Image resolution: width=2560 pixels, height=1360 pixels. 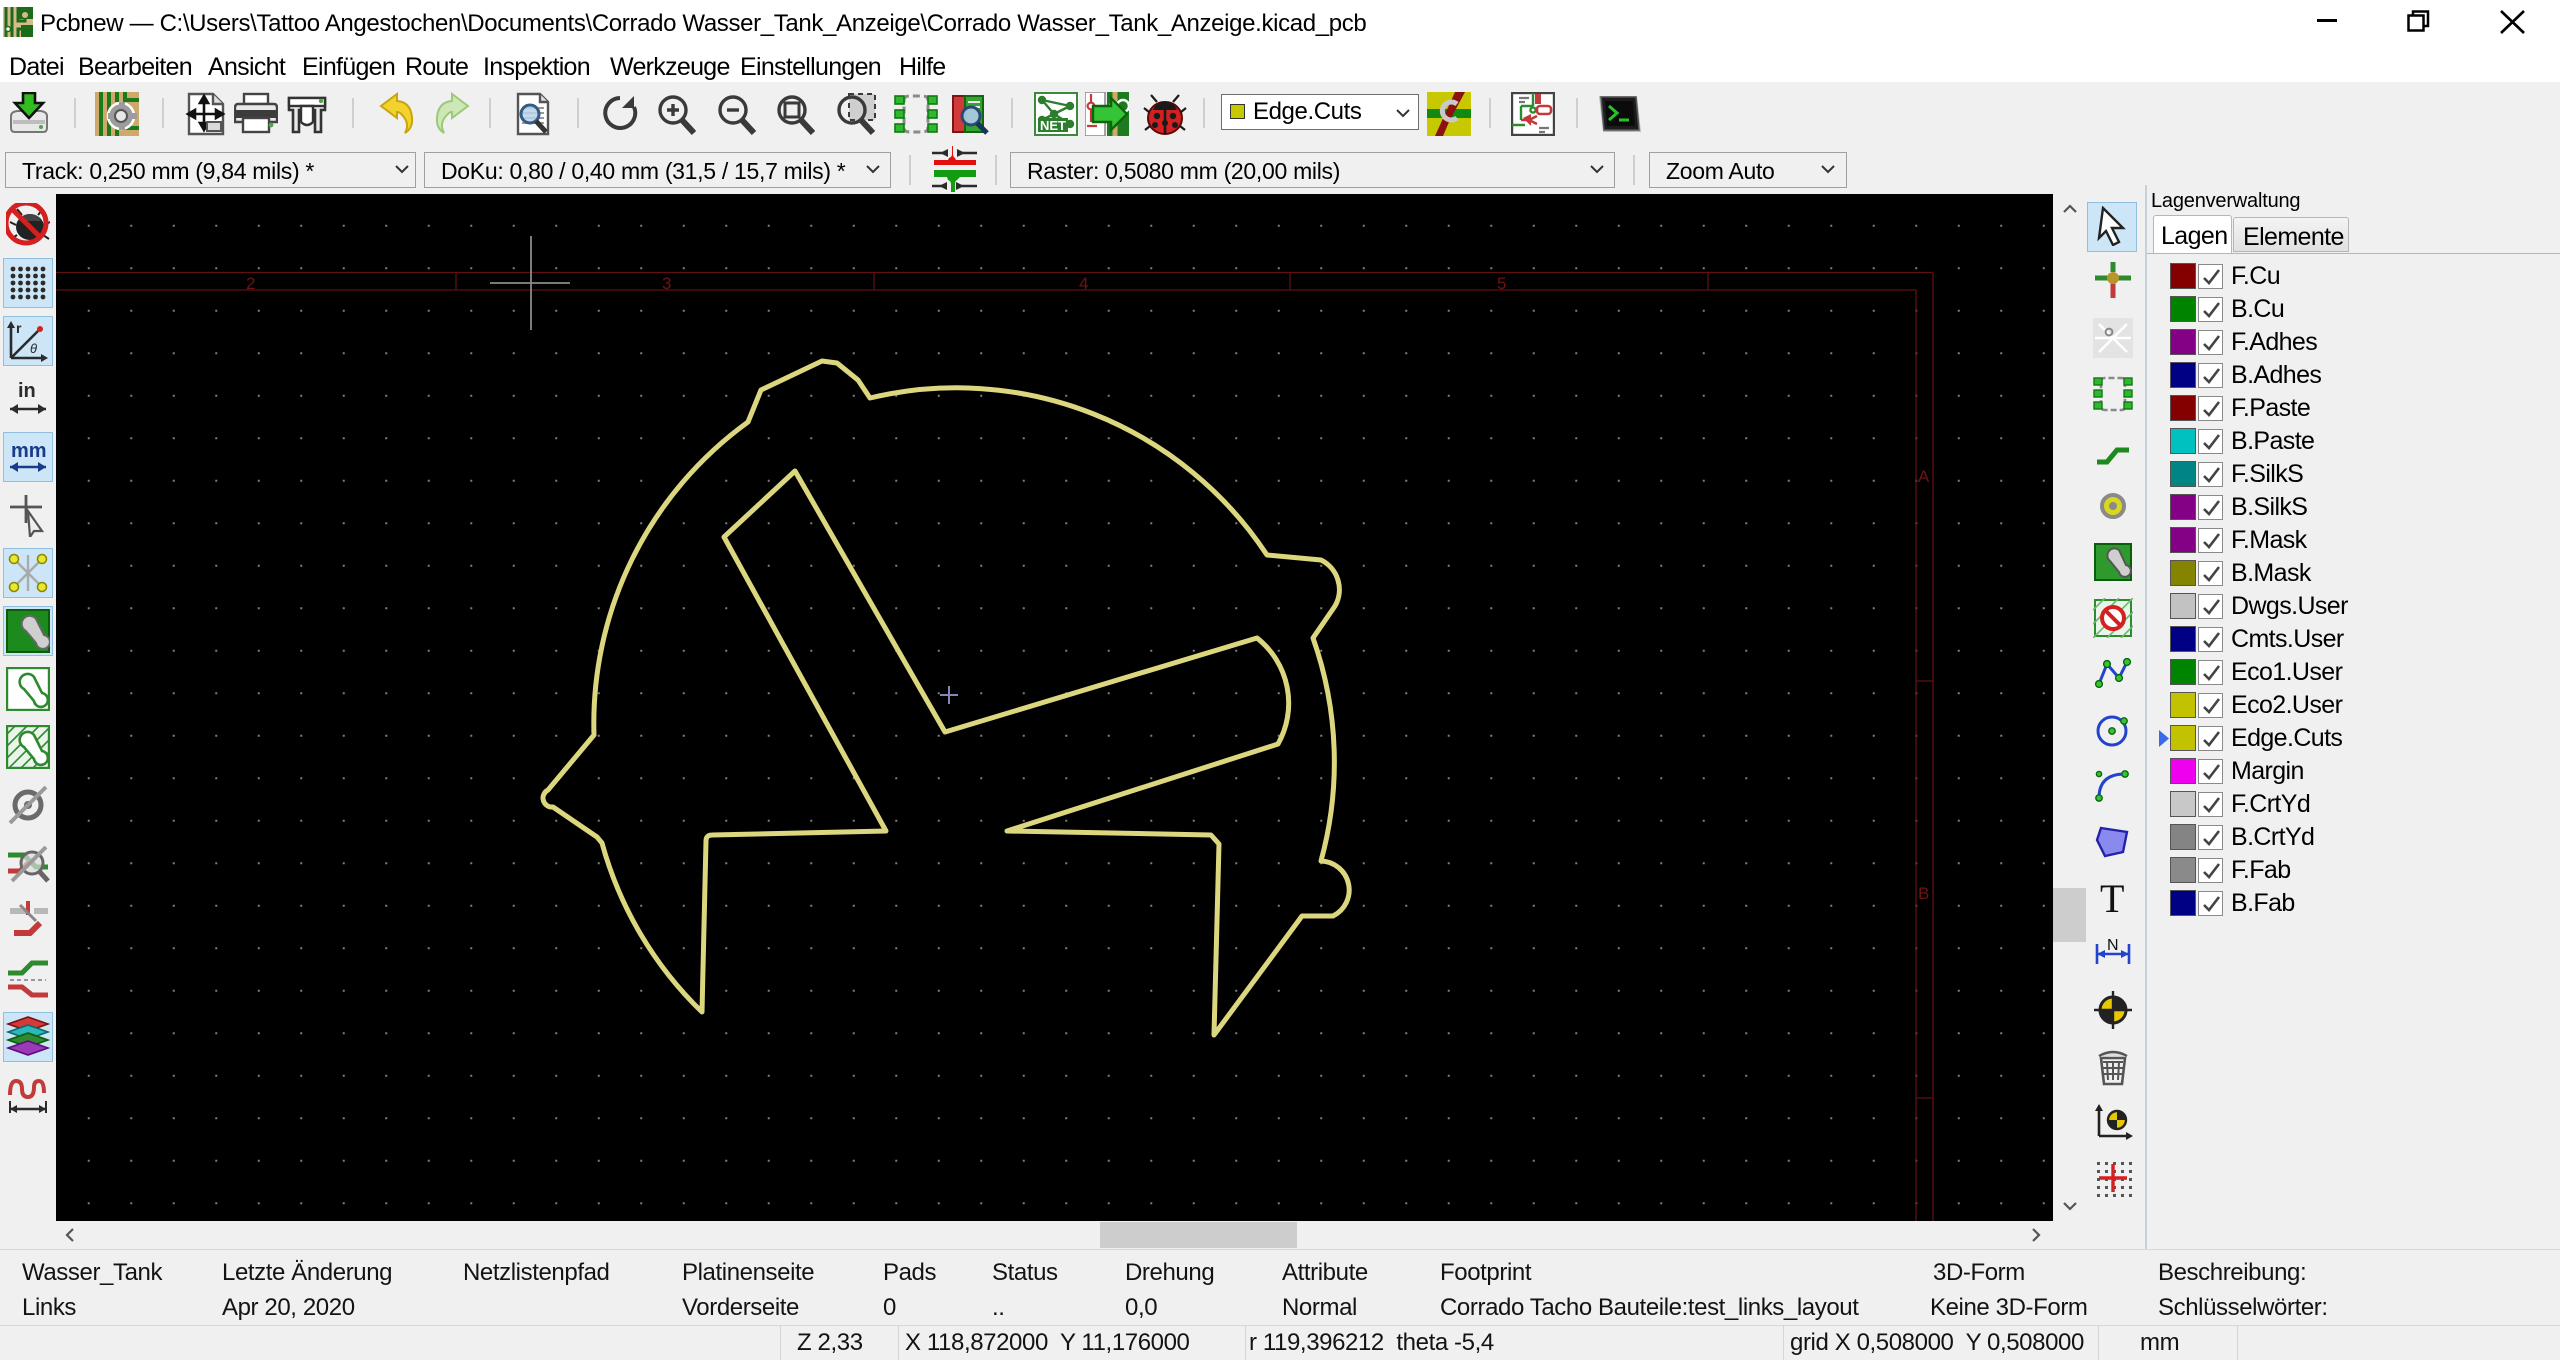 I want to click on svg-text: N, so click(x=2113, y=945).